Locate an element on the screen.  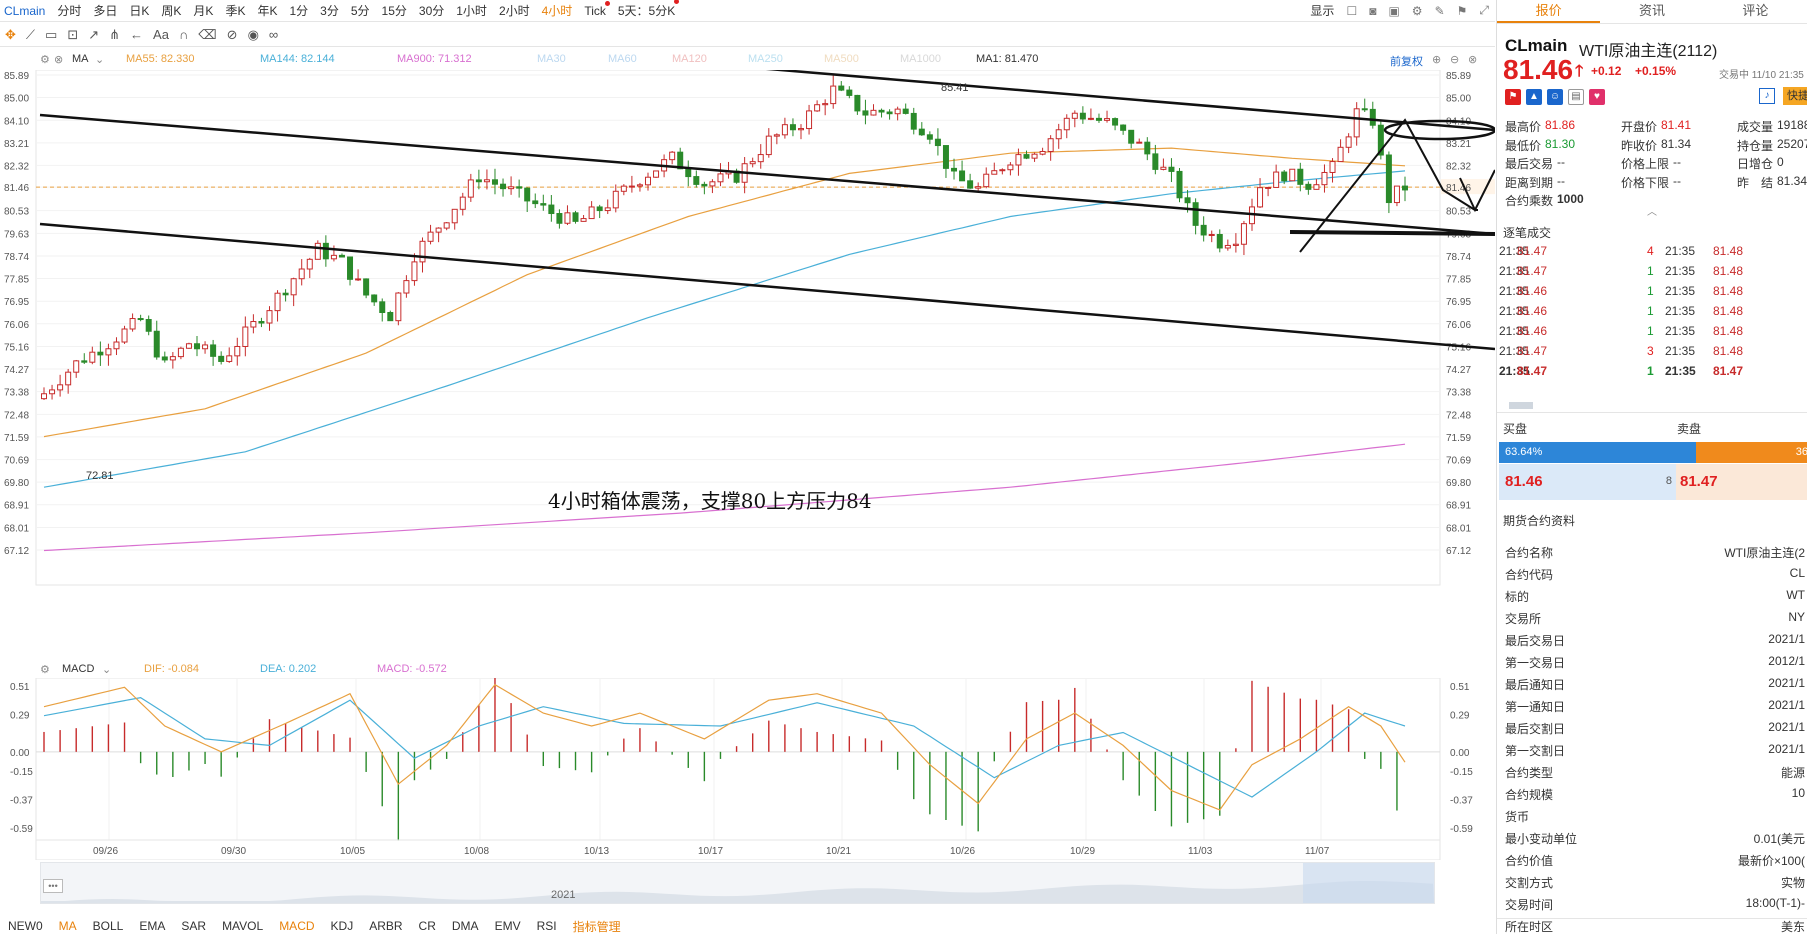
macd-tick-right: 0.29 is located at coordinates (1460, 715).